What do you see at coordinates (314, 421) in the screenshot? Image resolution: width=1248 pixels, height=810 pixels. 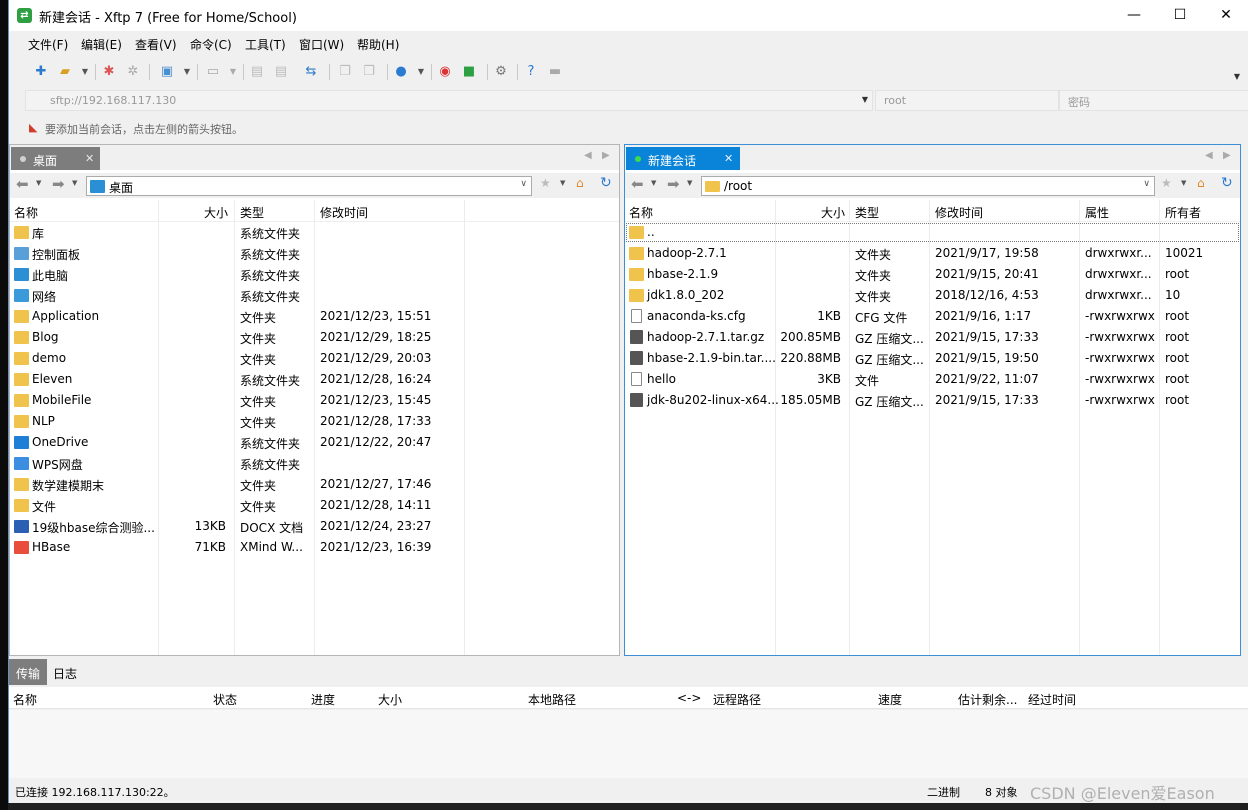 I see `file-row: NLP 文件夹 2021/12/28, 17:33` at bounding box center [314, 421].